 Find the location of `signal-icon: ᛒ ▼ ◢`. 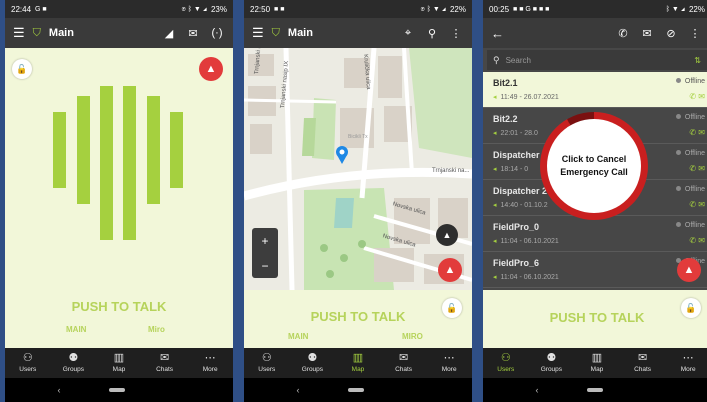

signal-icon: ᛒ ▼ ◢ is located at coordinates (675, 9).